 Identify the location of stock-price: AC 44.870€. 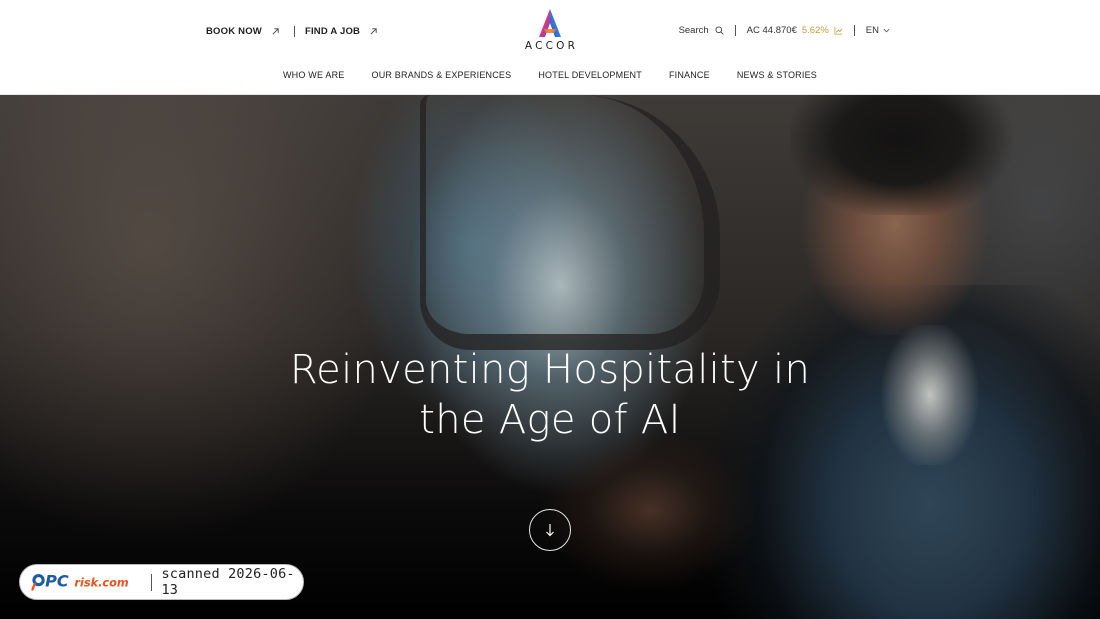
(771, 30).